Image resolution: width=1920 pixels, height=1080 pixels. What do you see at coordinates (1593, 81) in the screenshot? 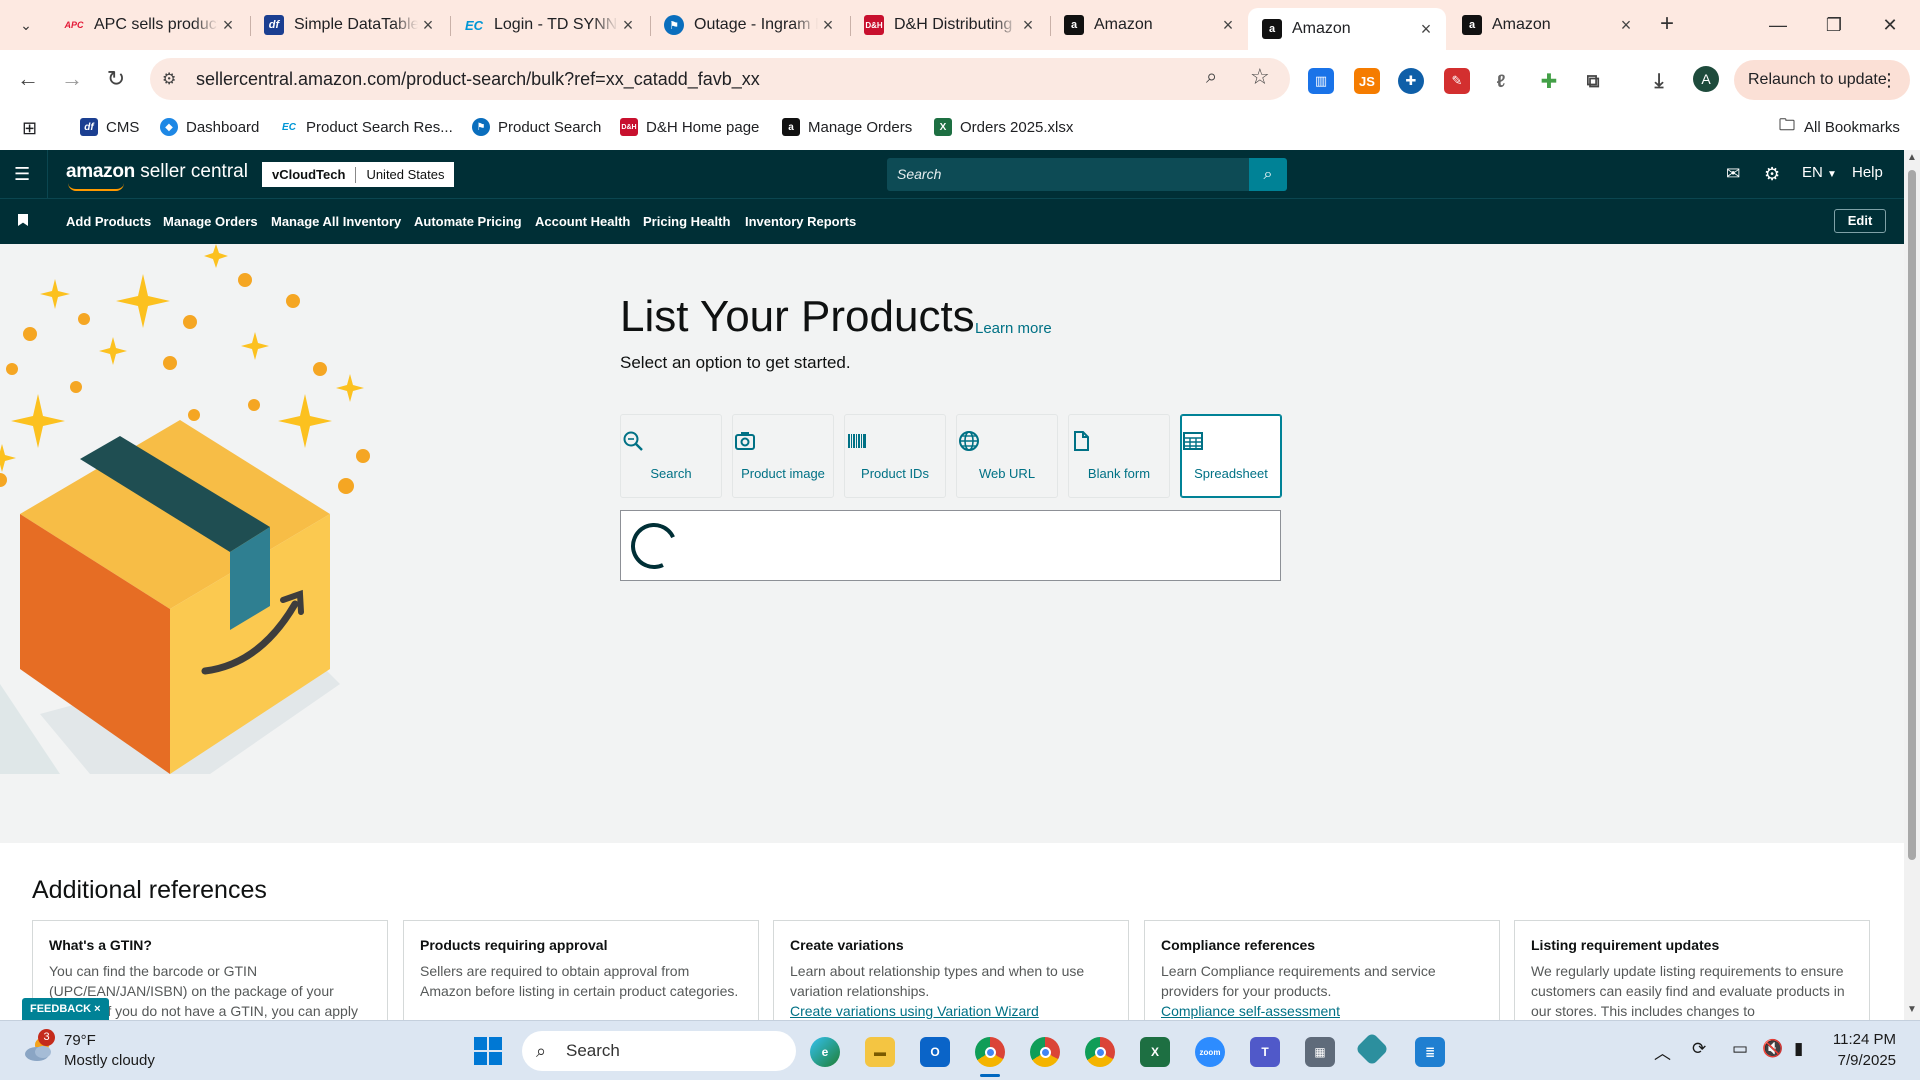
I see `extensions-puzzle-icon: ⧉` at bounding box center [1593, 81].